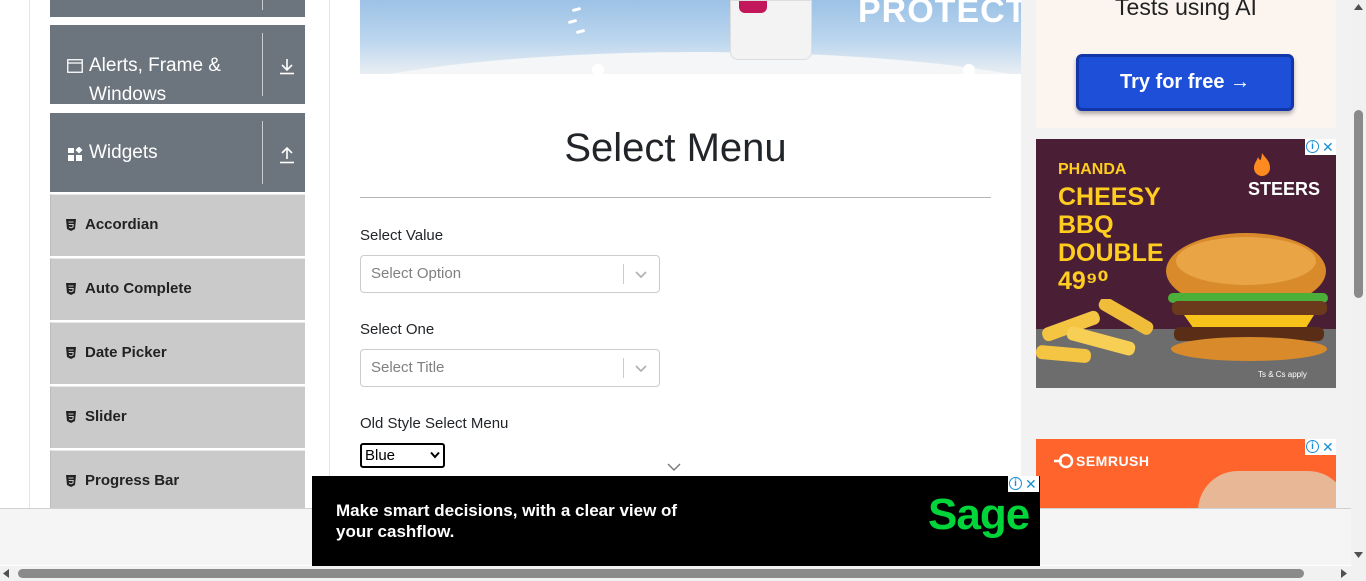  Describe the element at coordinates (1344, 573) in the screenshot. I see `scroll-right-icon` at that location.